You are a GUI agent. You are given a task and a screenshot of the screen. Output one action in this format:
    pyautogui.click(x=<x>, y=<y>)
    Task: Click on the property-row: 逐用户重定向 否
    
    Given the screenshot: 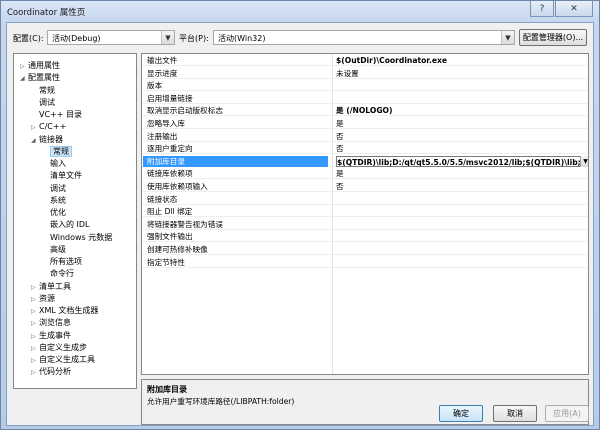 What is the action you would take?
    pyautogui.click(x=365, y=149)
    